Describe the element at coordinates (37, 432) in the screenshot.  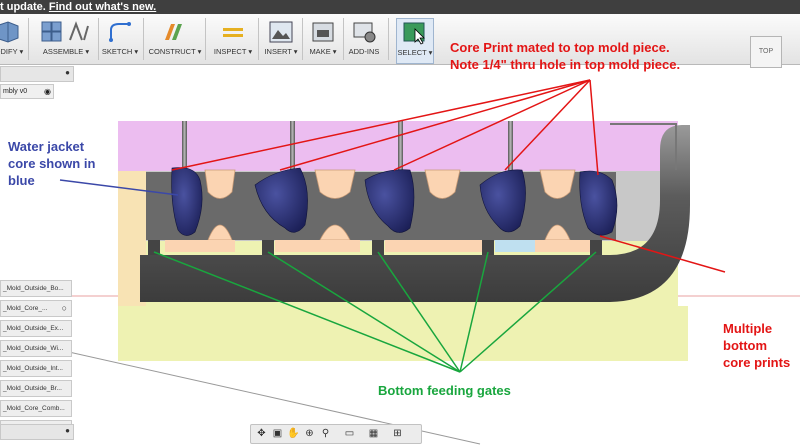
I see `comments-panel-header: ●` at that location.